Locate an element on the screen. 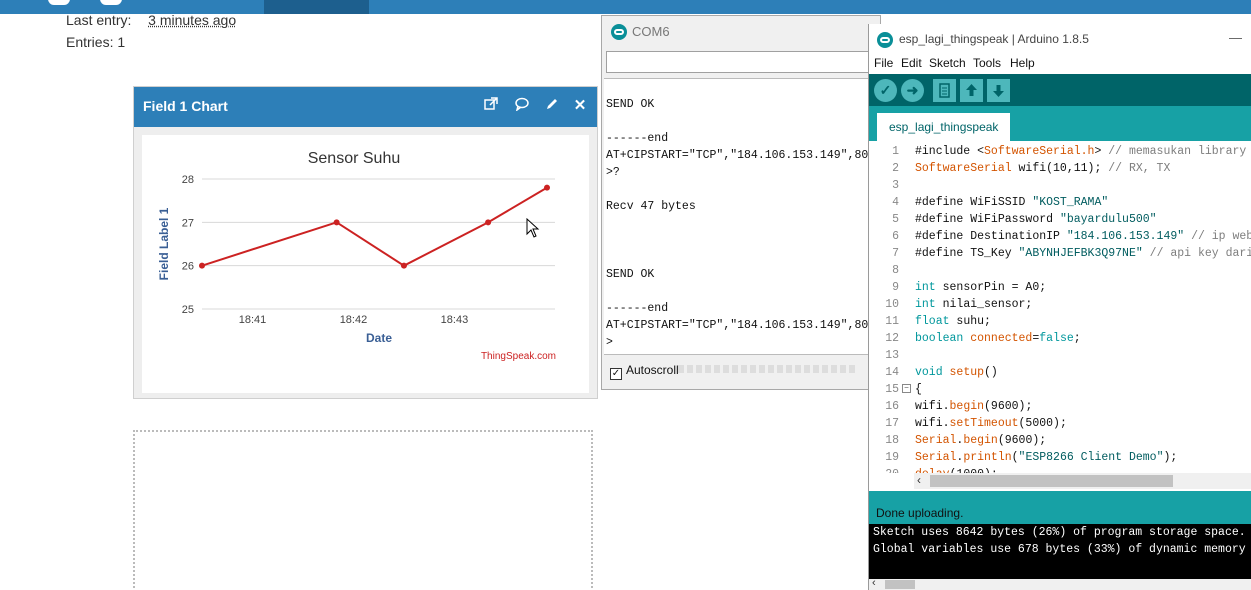  line-number: 2 is located at coordinates (895, 168).